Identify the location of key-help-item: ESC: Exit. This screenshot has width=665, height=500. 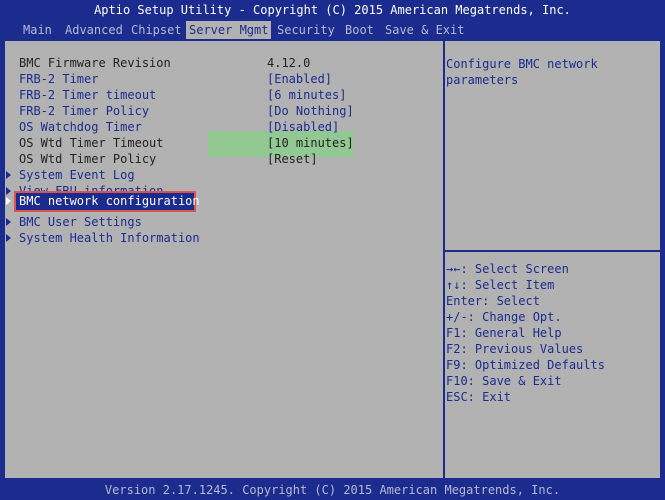
(479, 397).